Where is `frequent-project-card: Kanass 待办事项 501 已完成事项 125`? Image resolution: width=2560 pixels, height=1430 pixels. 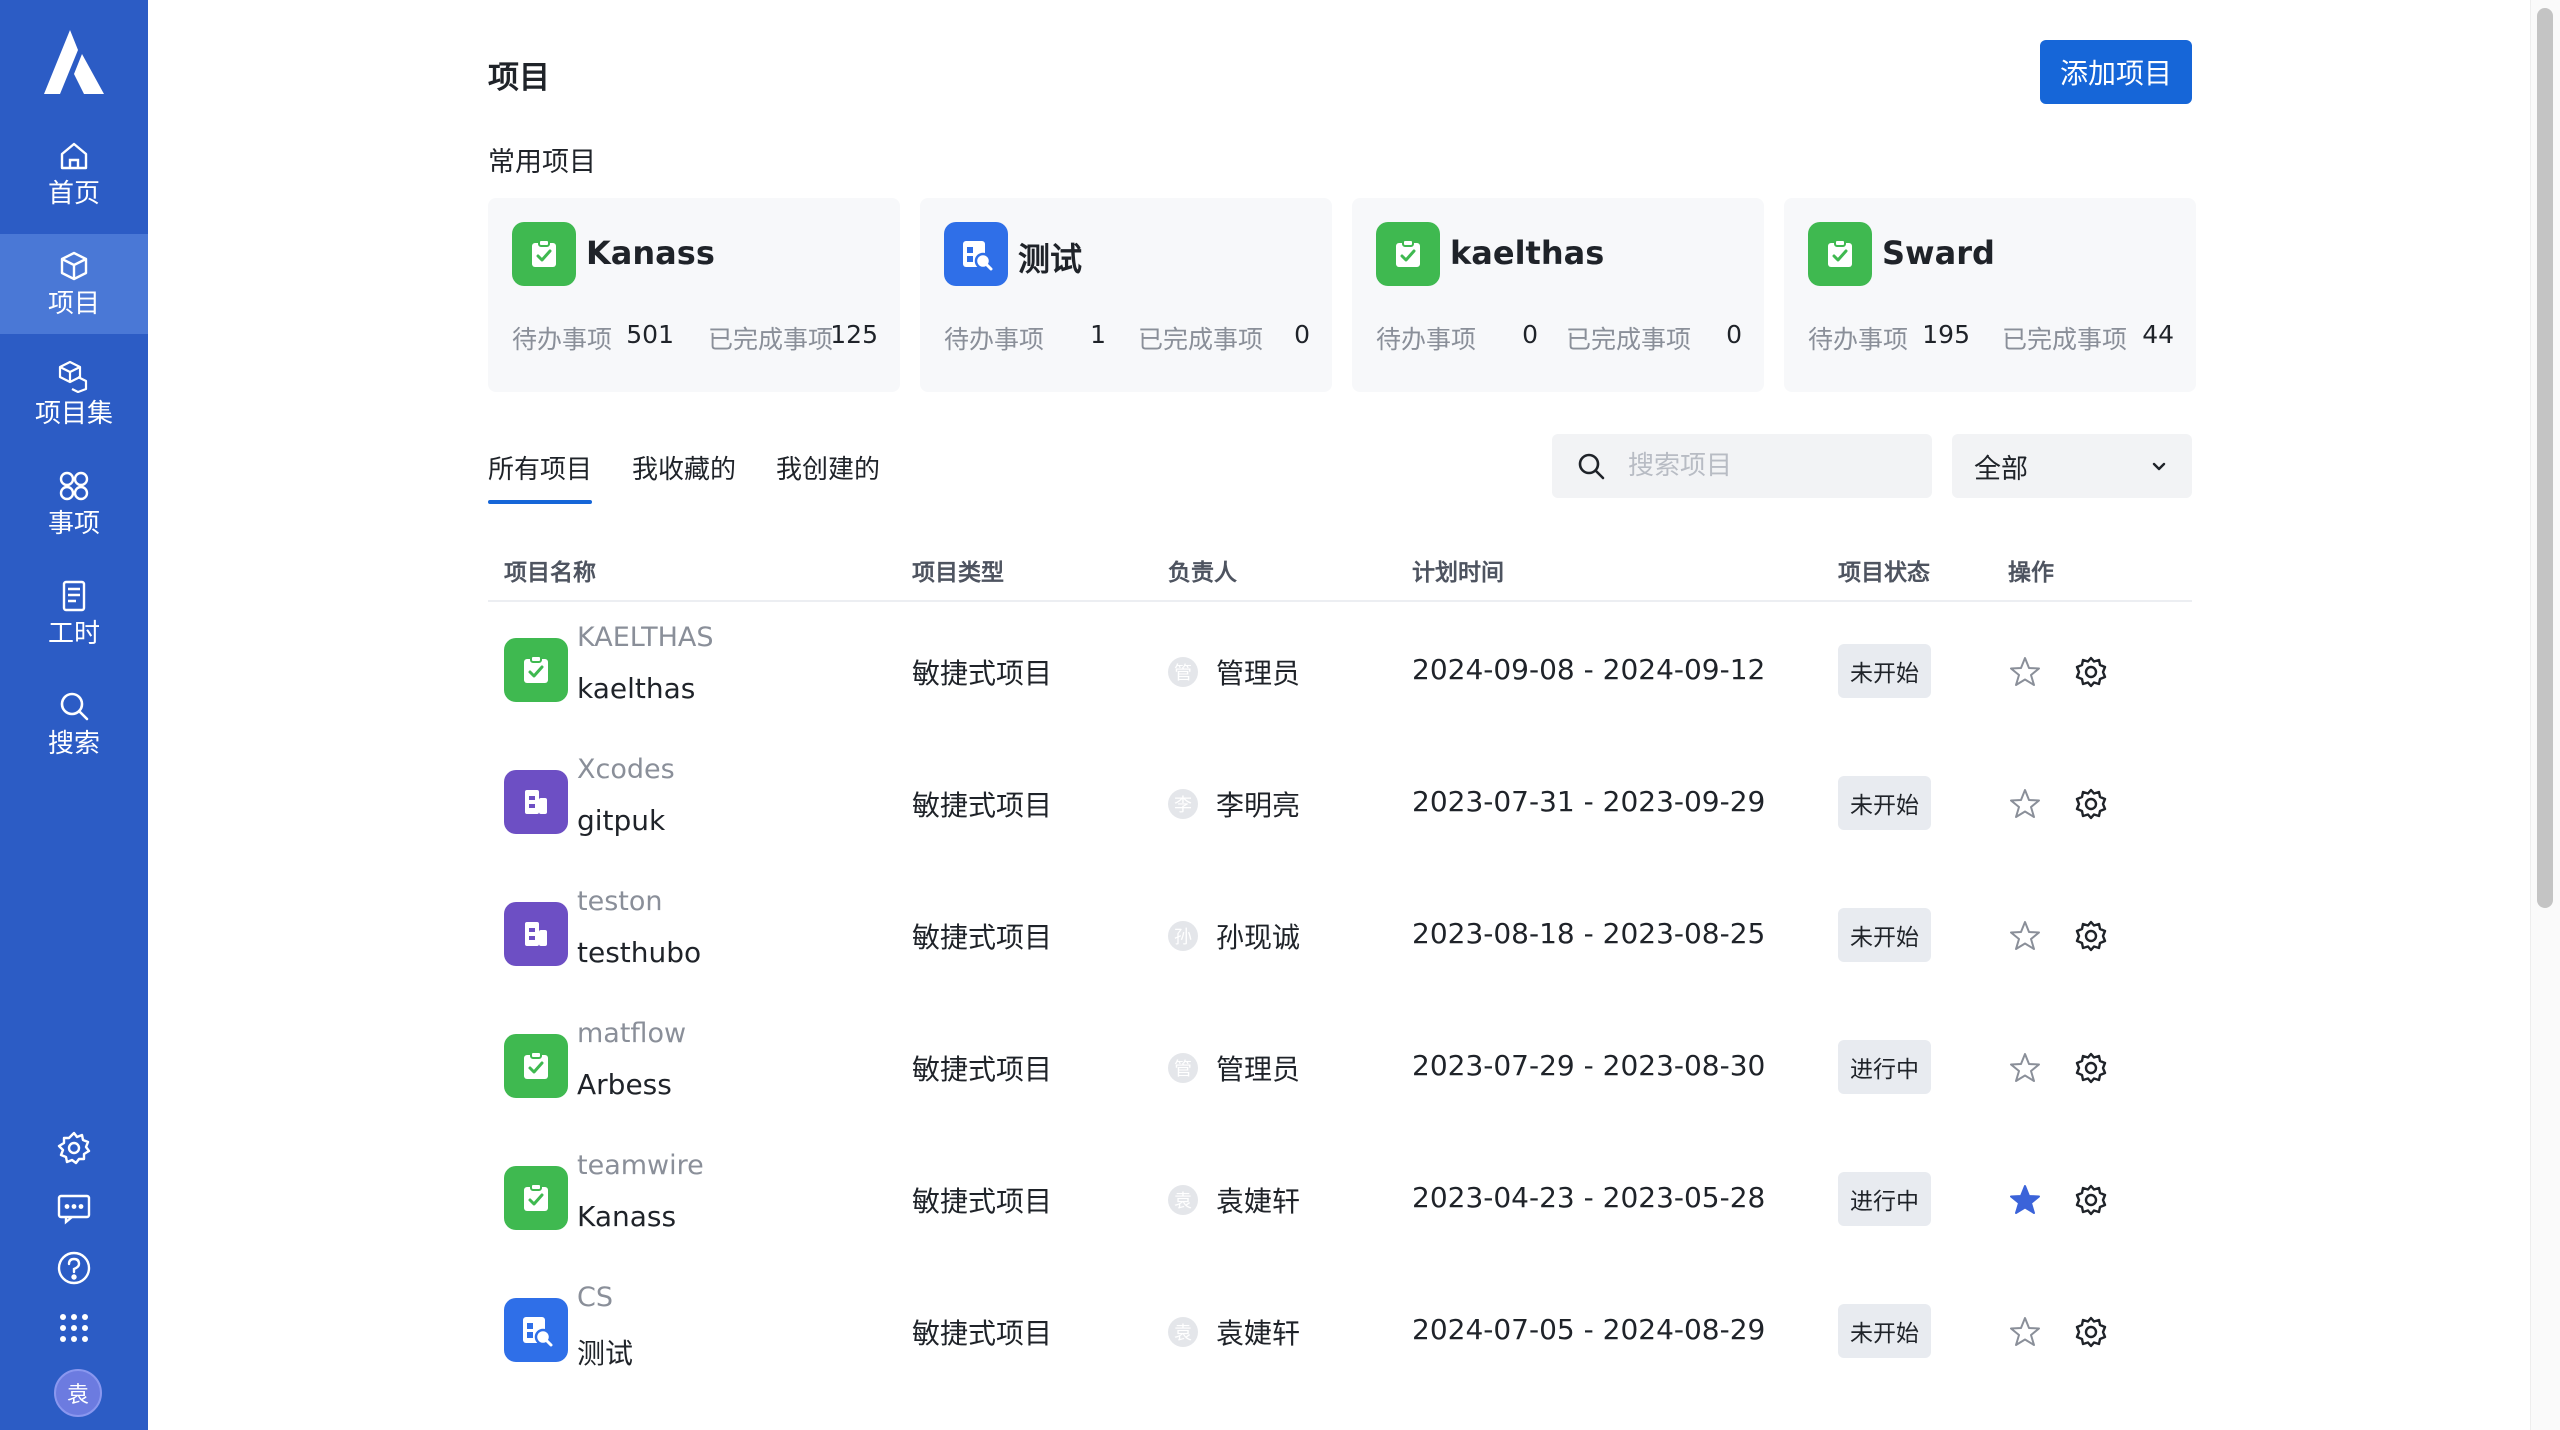 frequent-project-card: Kanass 待办事项 501 已完成事项 125 is located at coordinates (694, 295).